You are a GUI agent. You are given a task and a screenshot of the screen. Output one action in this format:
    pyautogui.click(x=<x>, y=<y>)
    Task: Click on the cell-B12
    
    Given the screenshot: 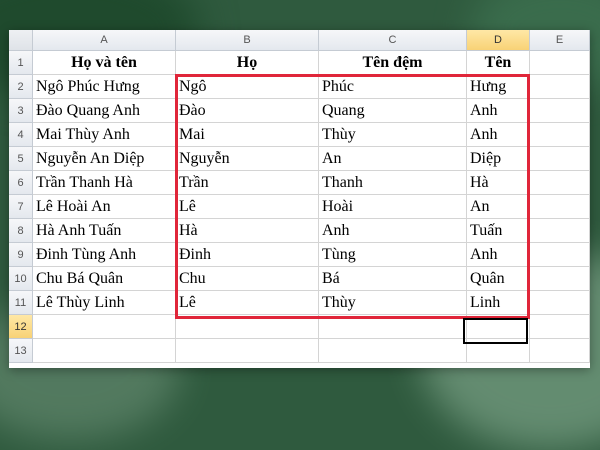 What is the action you would take?
    pyautogui.click(x=247, y=327)
    